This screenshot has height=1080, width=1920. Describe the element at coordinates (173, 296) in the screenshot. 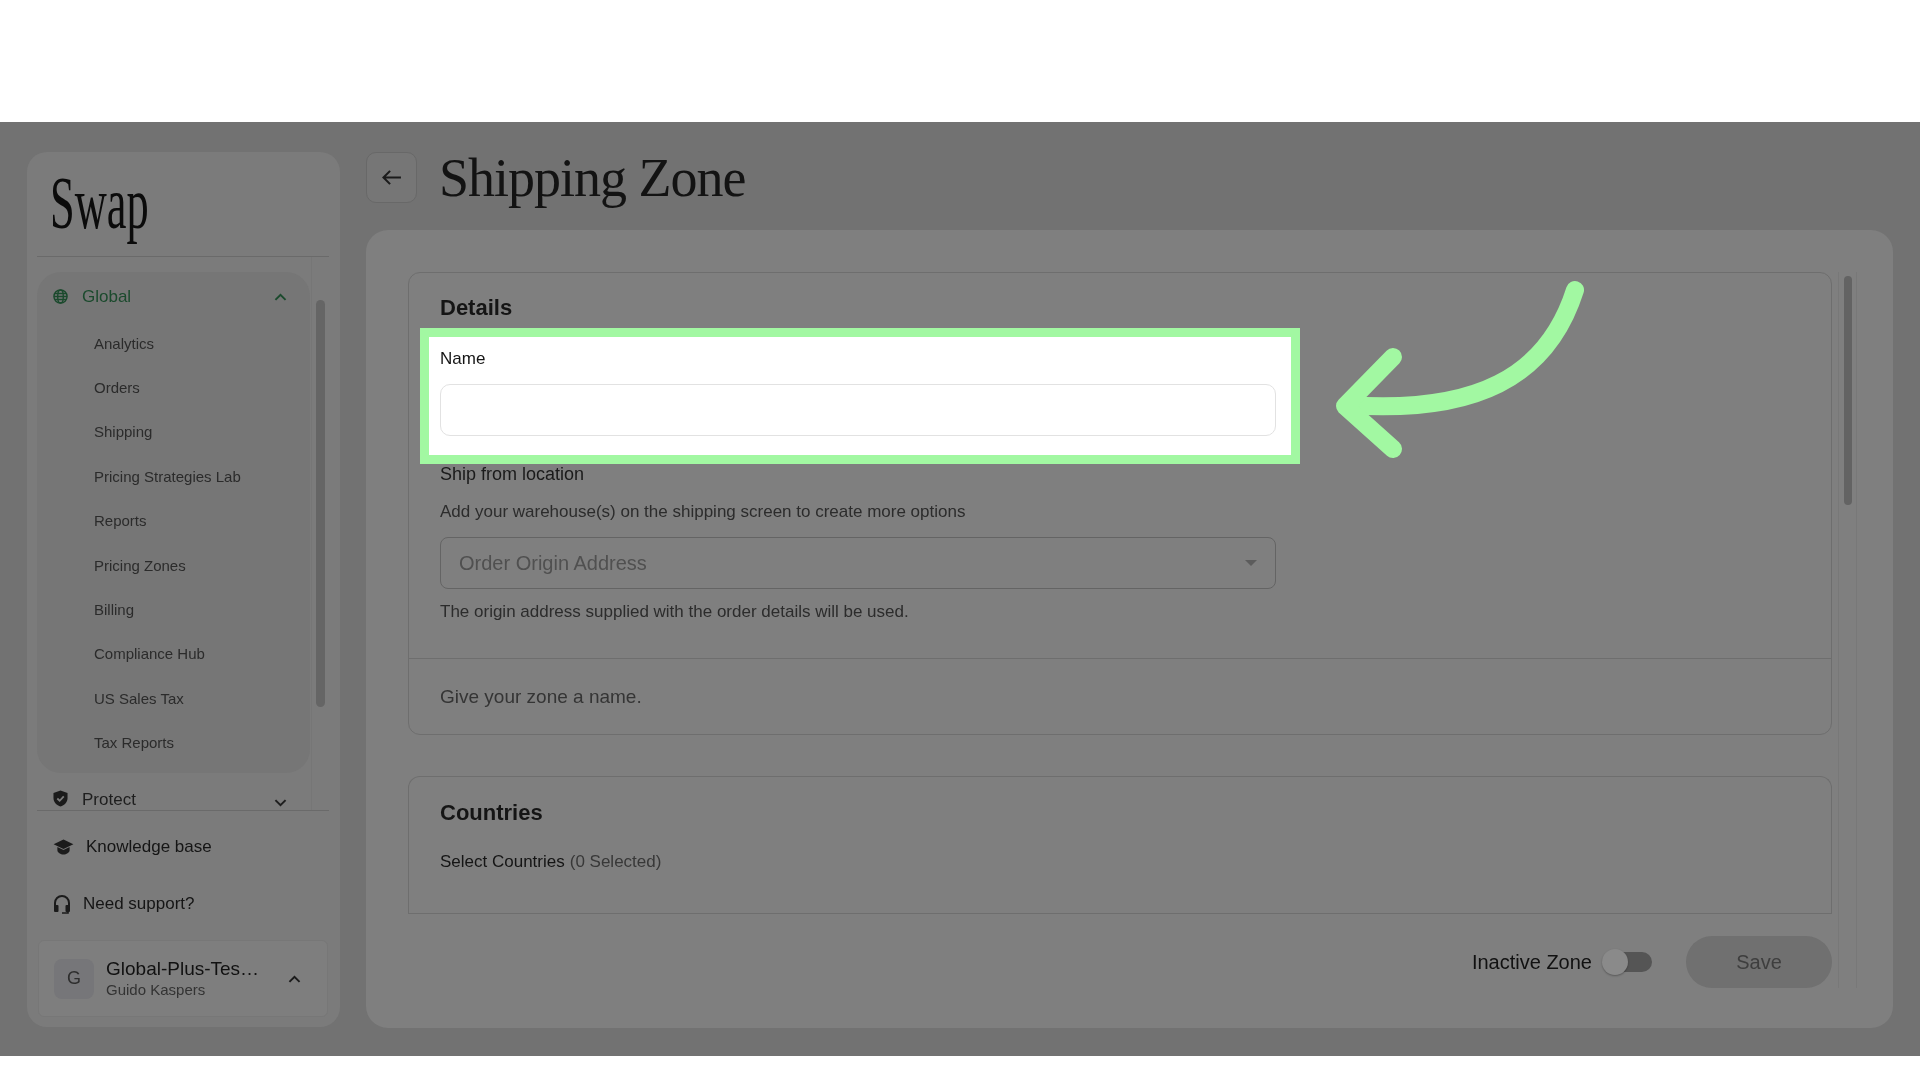

I see `nav-group-header: Global` at that location.